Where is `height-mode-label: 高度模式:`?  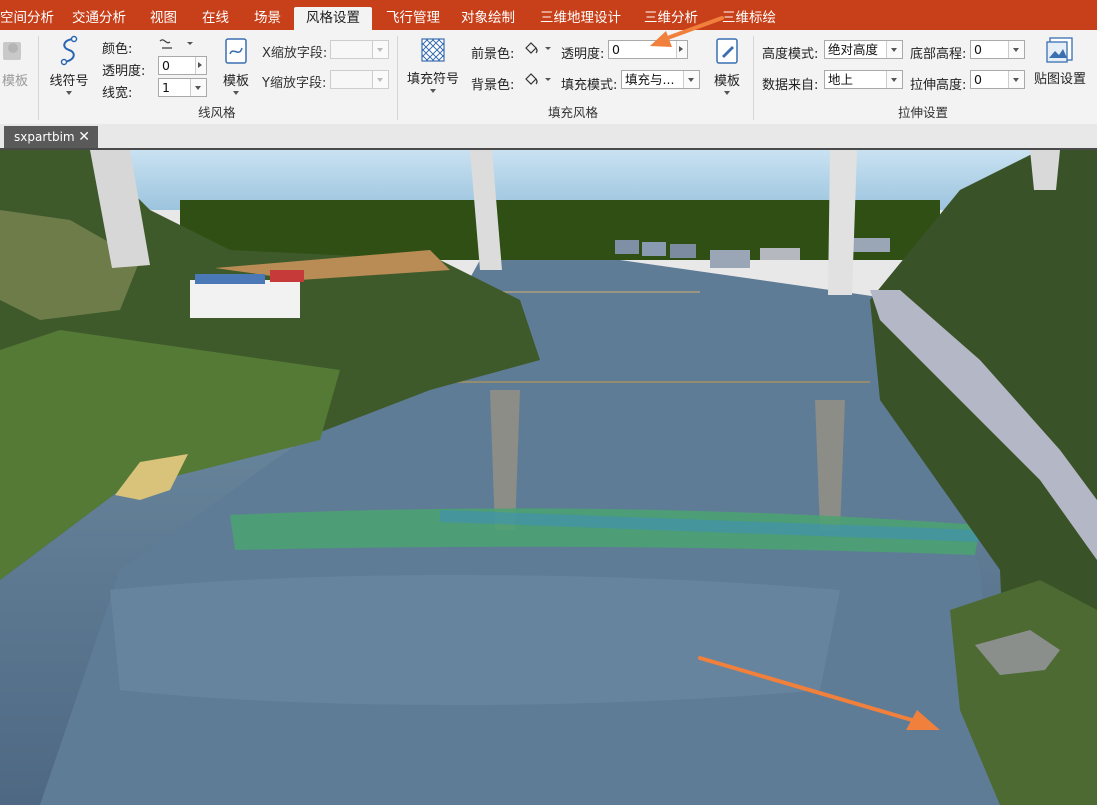 height-mode-label: 高度模式: is located at coordinates (790, 54).